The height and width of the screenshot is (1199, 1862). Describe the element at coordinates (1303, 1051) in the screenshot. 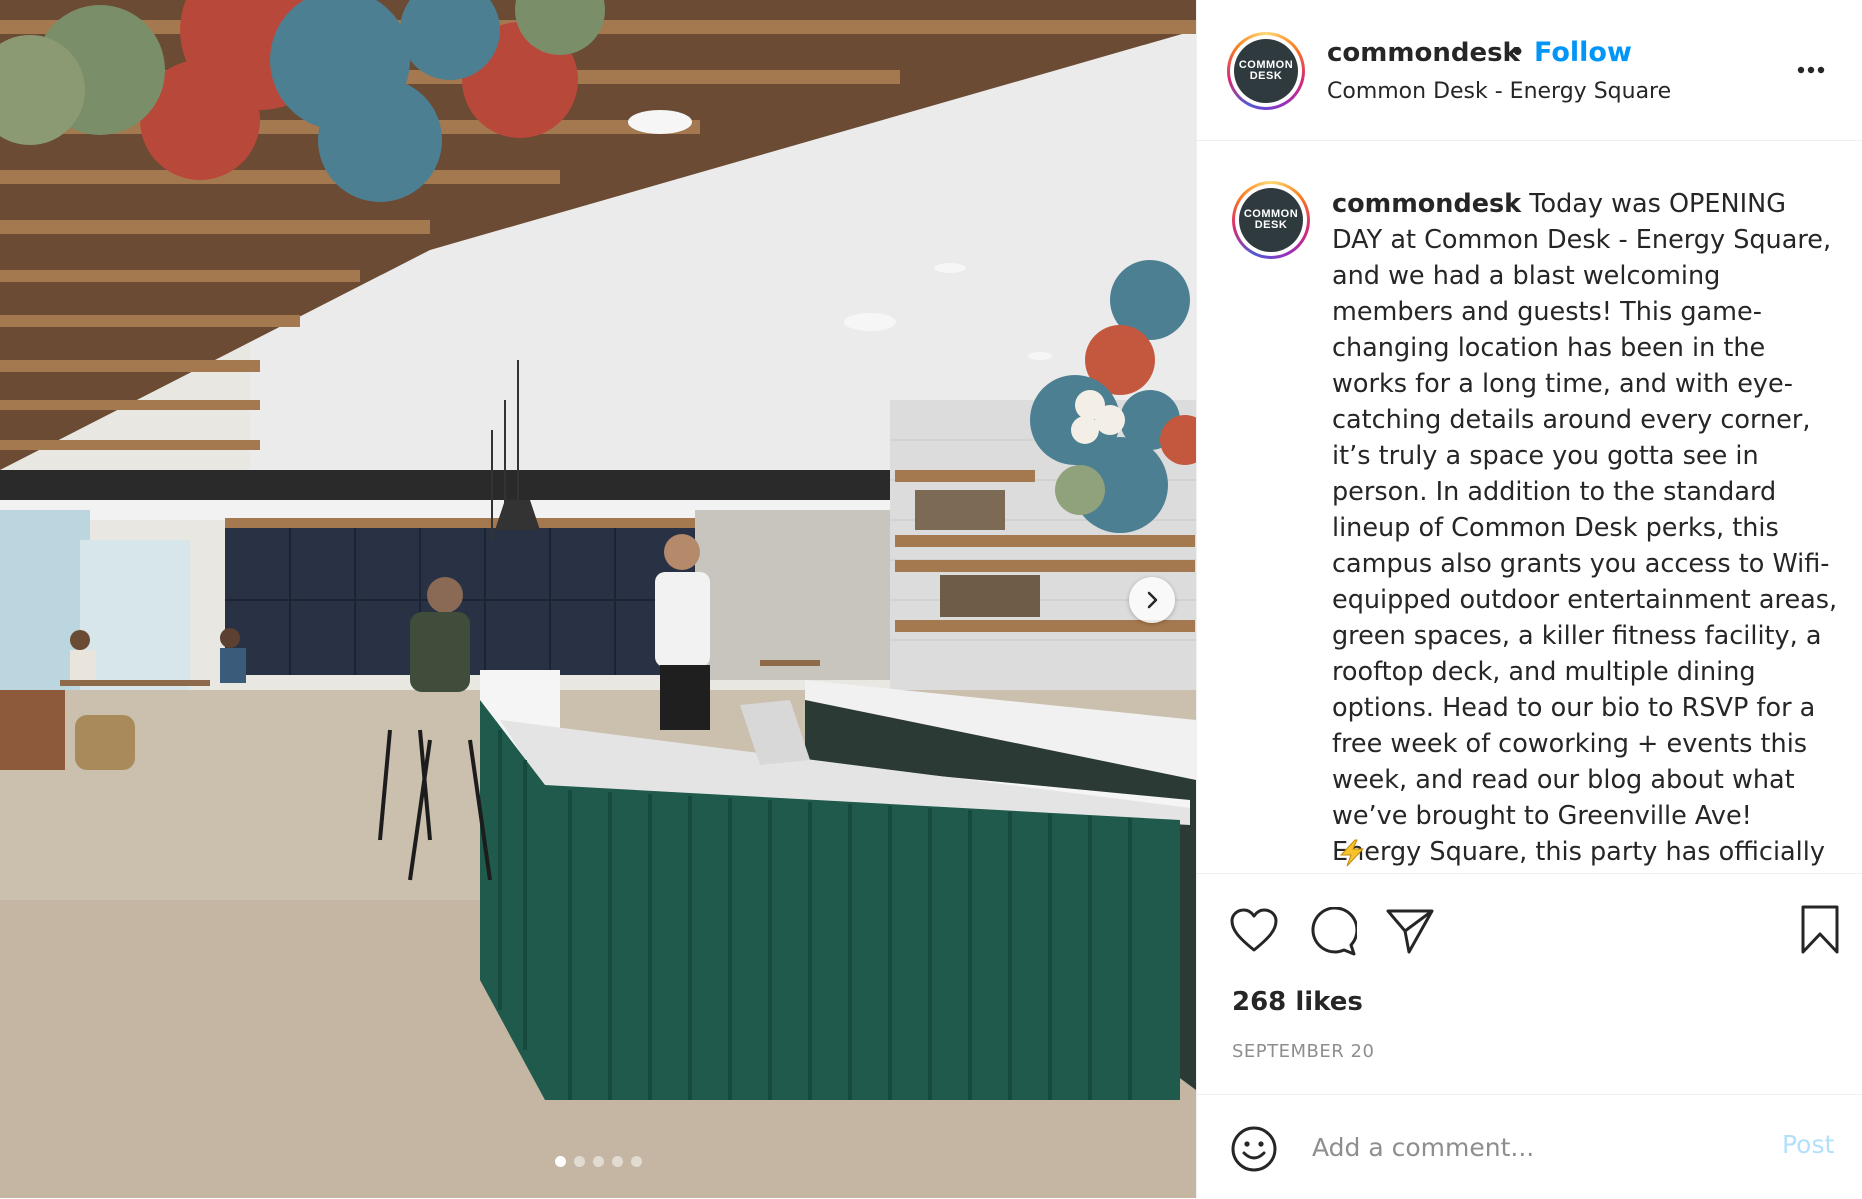

I see `post-date: SEPTEMBER 20` at that location.